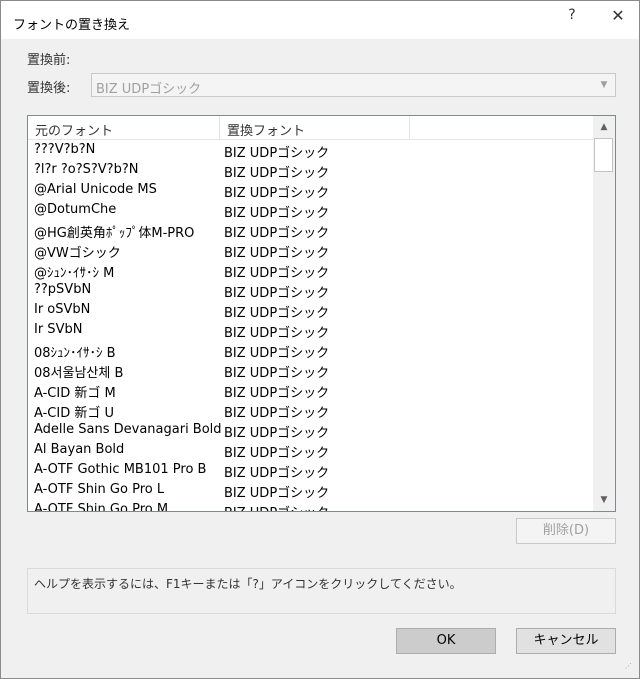  What do you see at coordinates (75, 353) in the screenshot?
I see `original-font-cell: 08ｼｭﾝ･ｲｻ･ｼ B` at bounding box center [75, 353].